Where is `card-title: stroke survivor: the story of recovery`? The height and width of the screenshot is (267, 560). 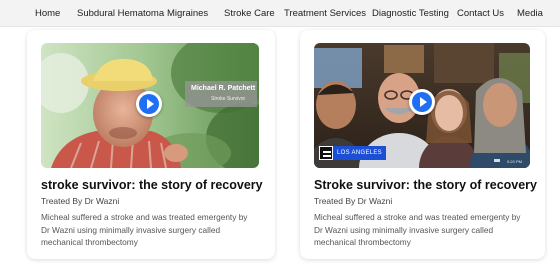
card-title: stroke survivor: the story of recovery is located at coordinates (152, 185).